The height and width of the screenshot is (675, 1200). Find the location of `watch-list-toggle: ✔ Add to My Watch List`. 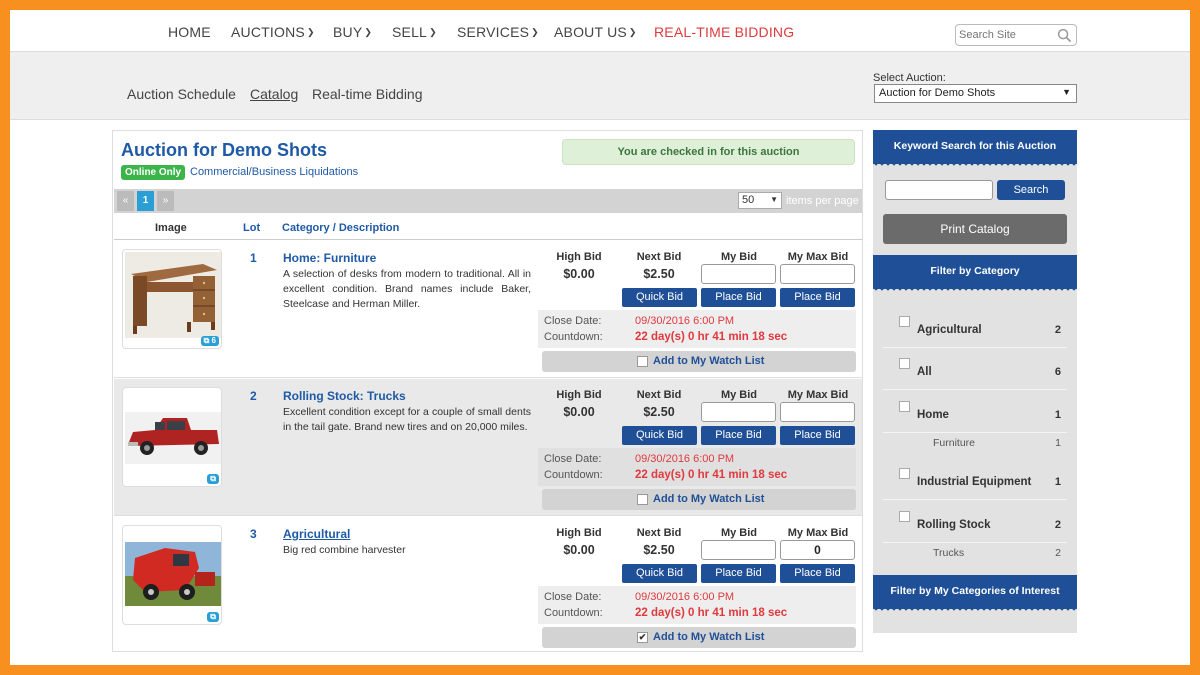

watch-list-toggle: ✔ Add to My Watch List is located at coordinates (699, 637).